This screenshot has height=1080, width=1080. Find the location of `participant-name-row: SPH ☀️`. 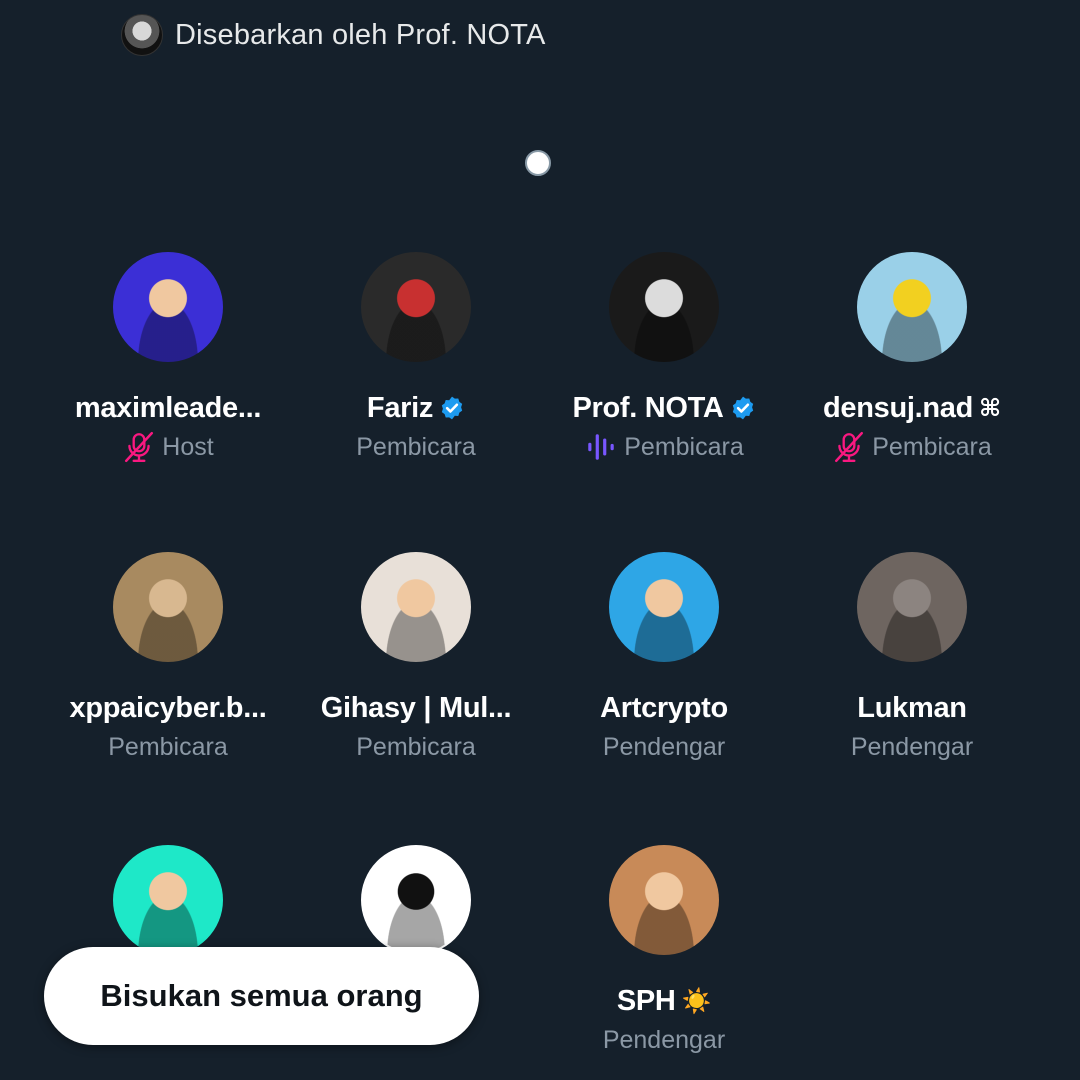

participant-name-row: SPH ☀️ is located at coordinates (664, 1001).